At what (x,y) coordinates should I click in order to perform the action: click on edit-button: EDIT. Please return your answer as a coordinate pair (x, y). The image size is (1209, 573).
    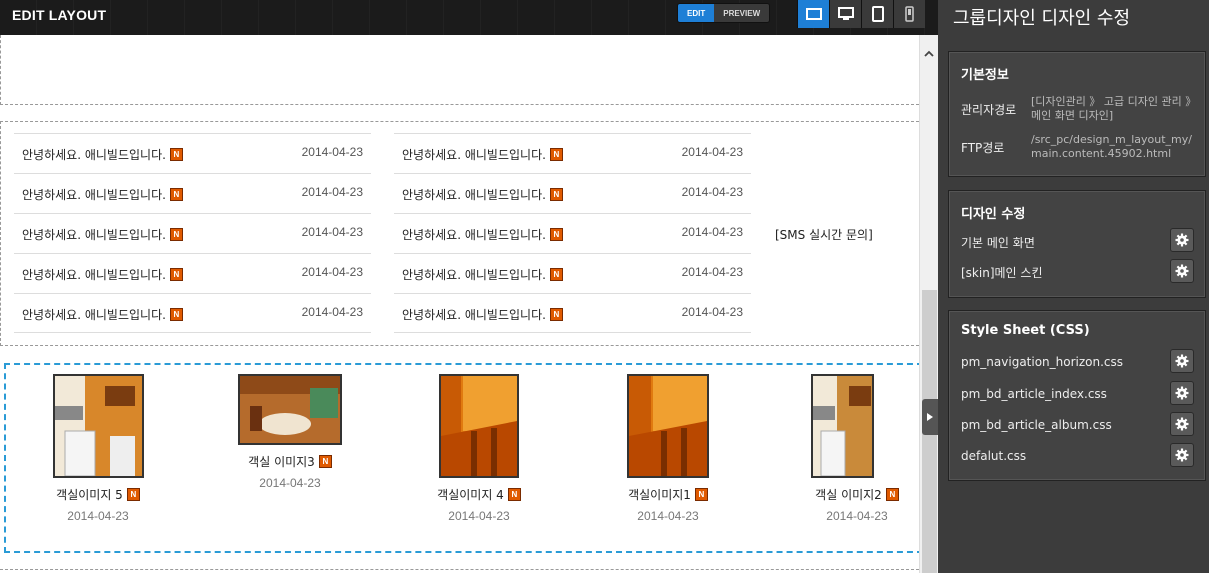
    Looking at the image, I should click on (696, 13).